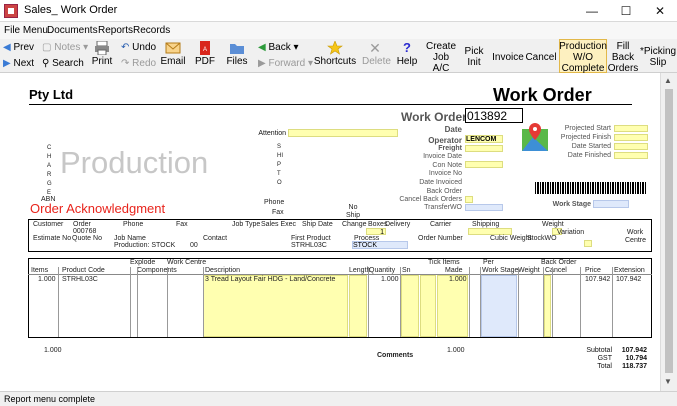 The height and width of the screenshot is (406, 677). I want to click on transfer-wo-field, so click(484, 207).